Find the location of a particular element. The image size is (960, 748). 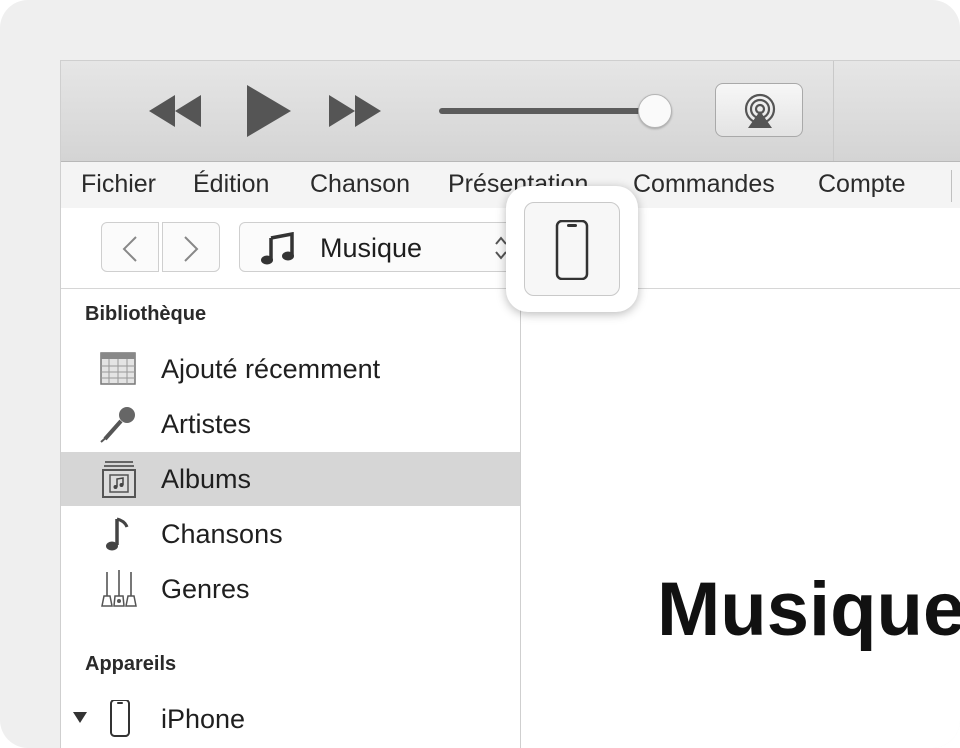

album-stack-icon is located at coordinates (119, 479).